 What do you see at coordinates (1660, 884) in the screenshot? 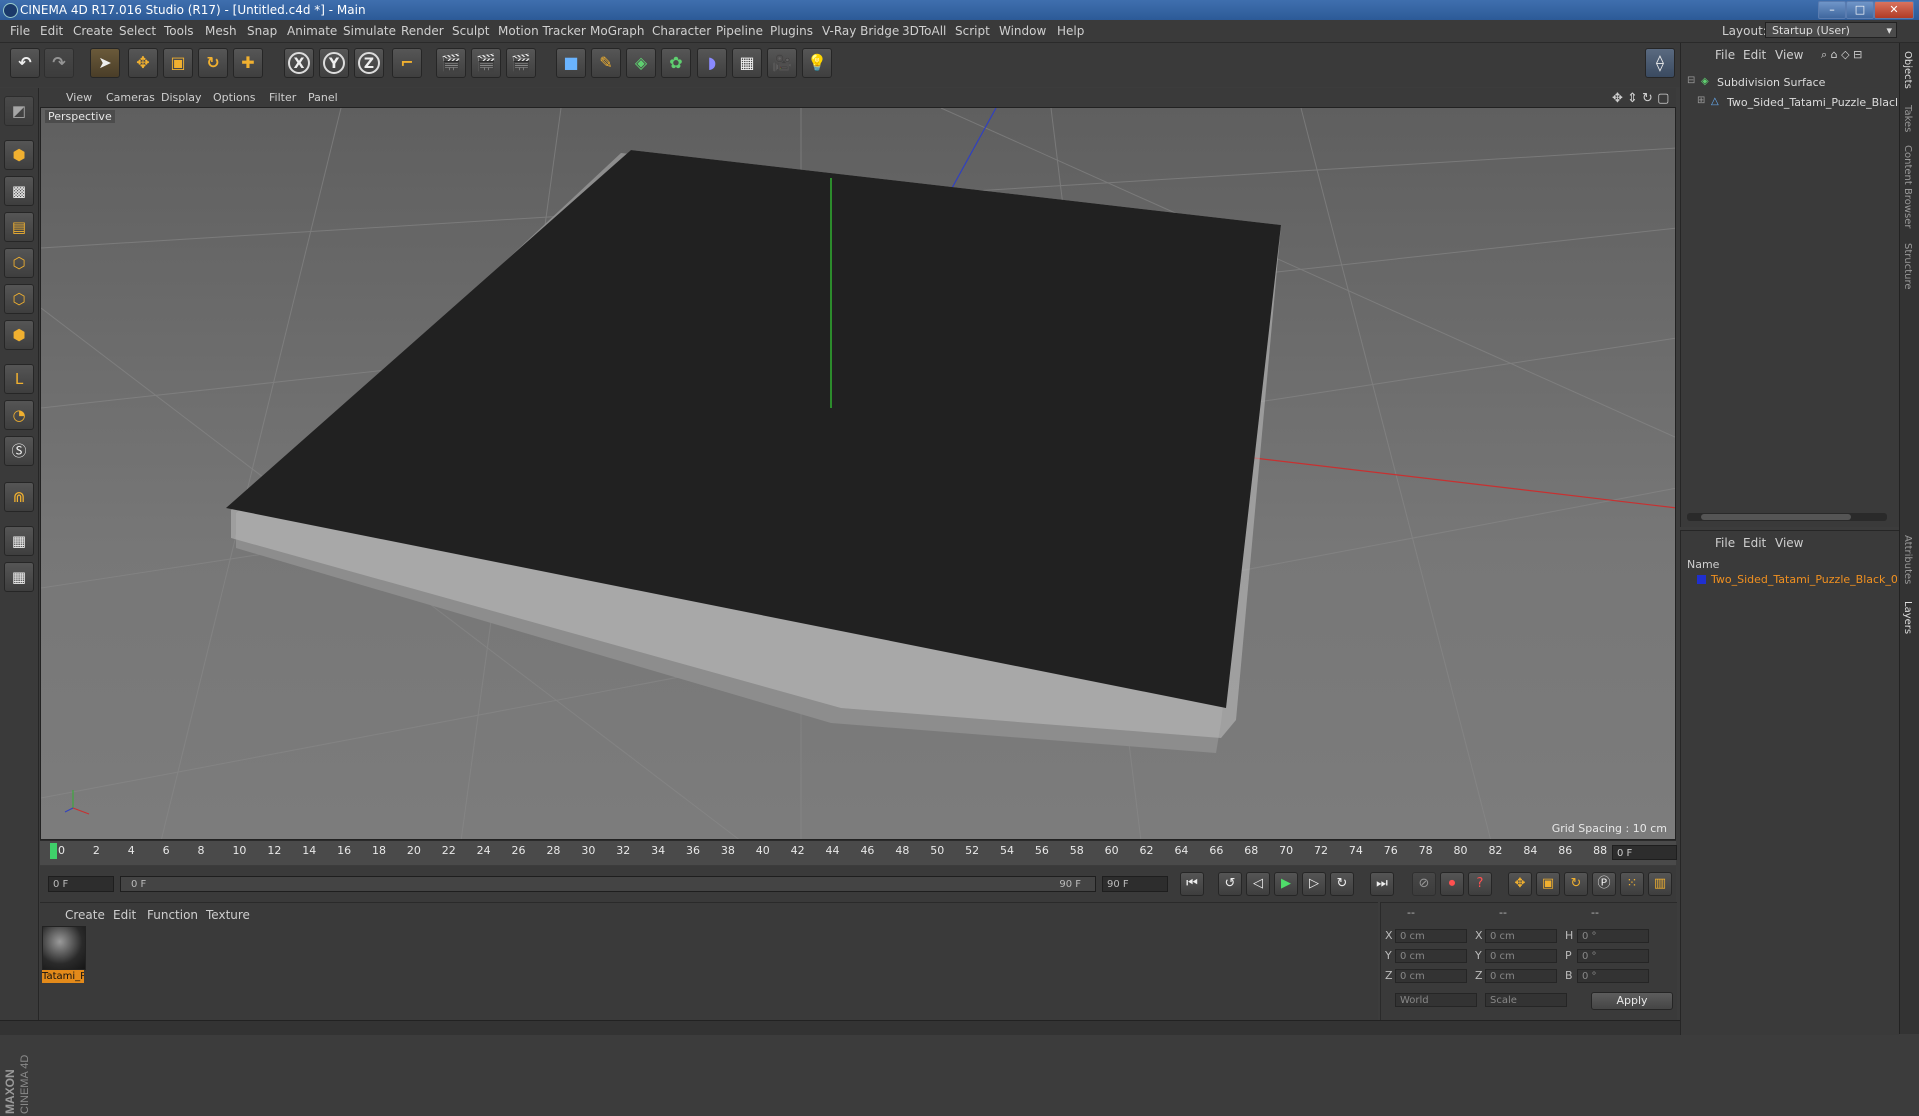
I see `timeline-window-button: ▥` at bounding box center [1660, 884].